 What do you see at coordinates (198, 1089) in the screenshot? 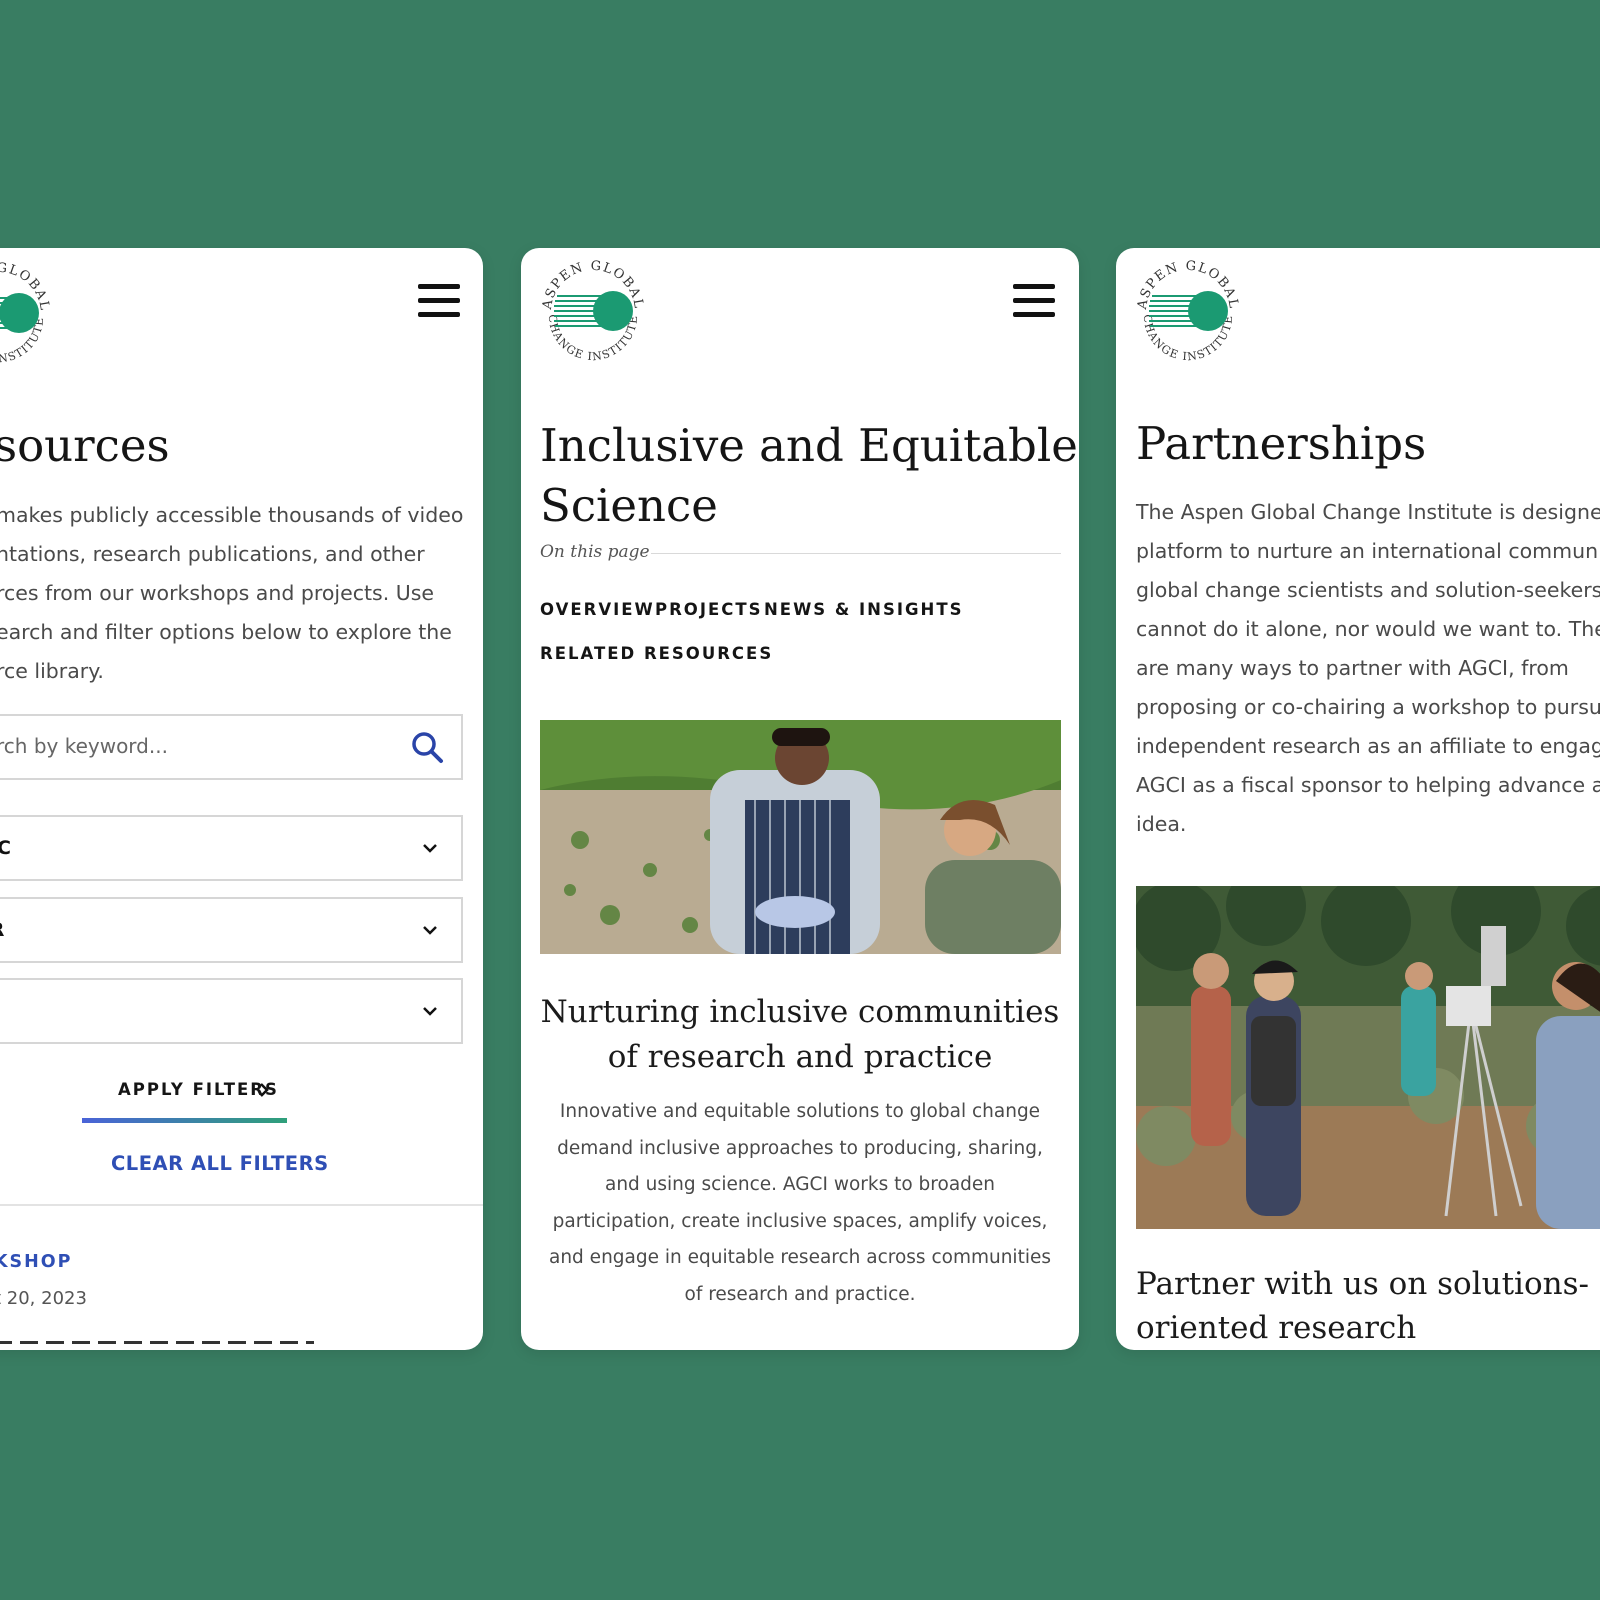
I see `apply-filters-label: APPLY FILTERS` at bounding box center [198, 1089].